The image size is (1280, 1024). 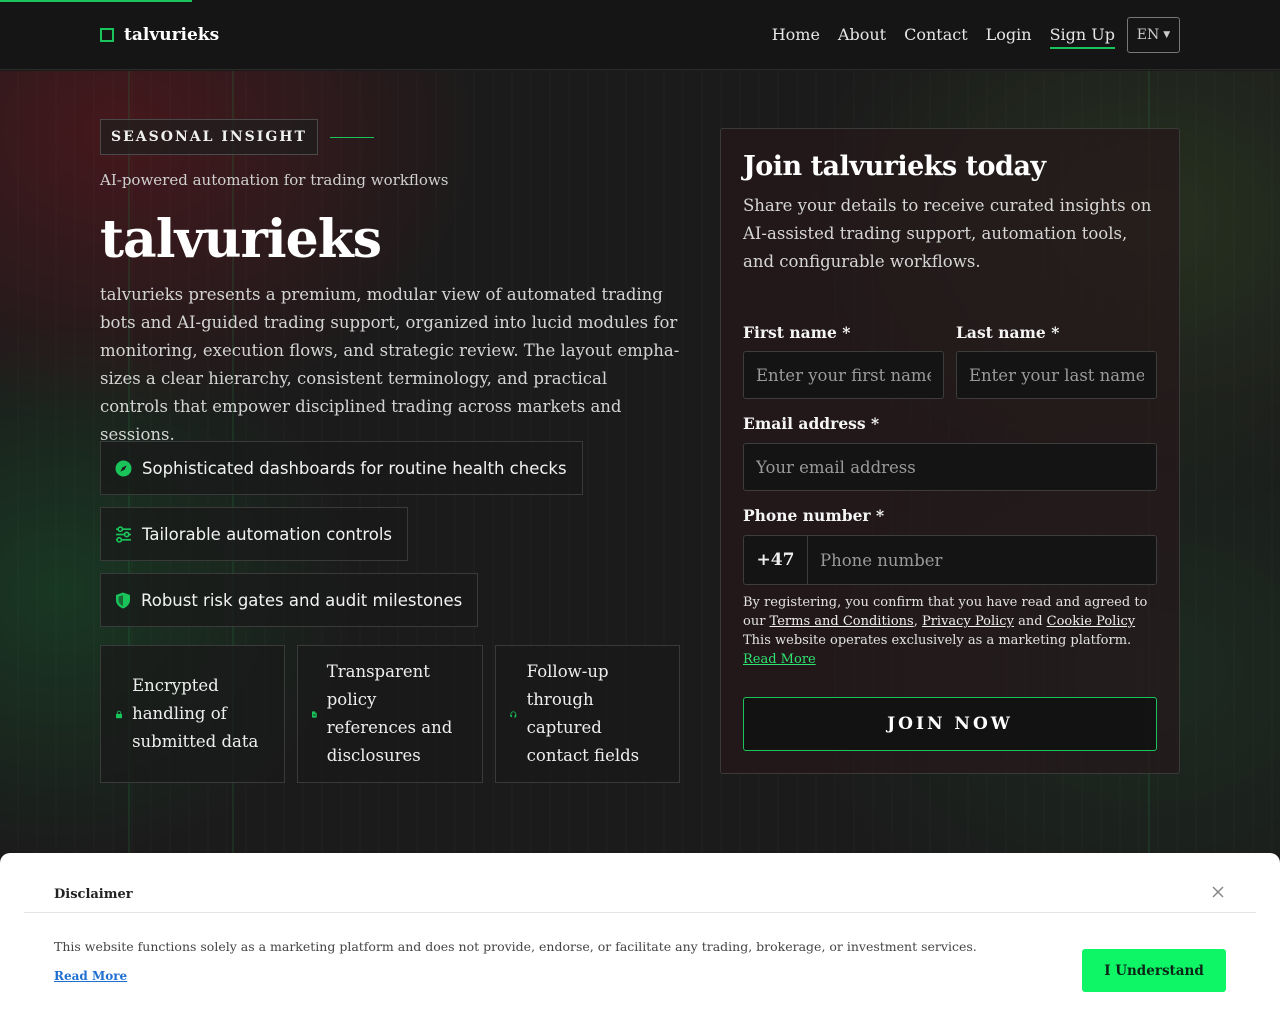 I want to click on headset-icon, so click(x=513, y=714).